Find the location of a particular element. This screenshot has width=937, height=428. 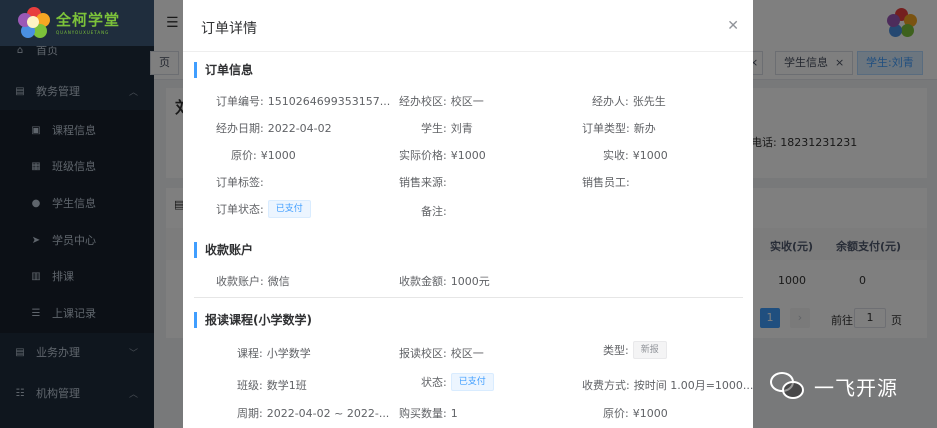

section-account: 收款账户 is located at coordinates (223, 250).